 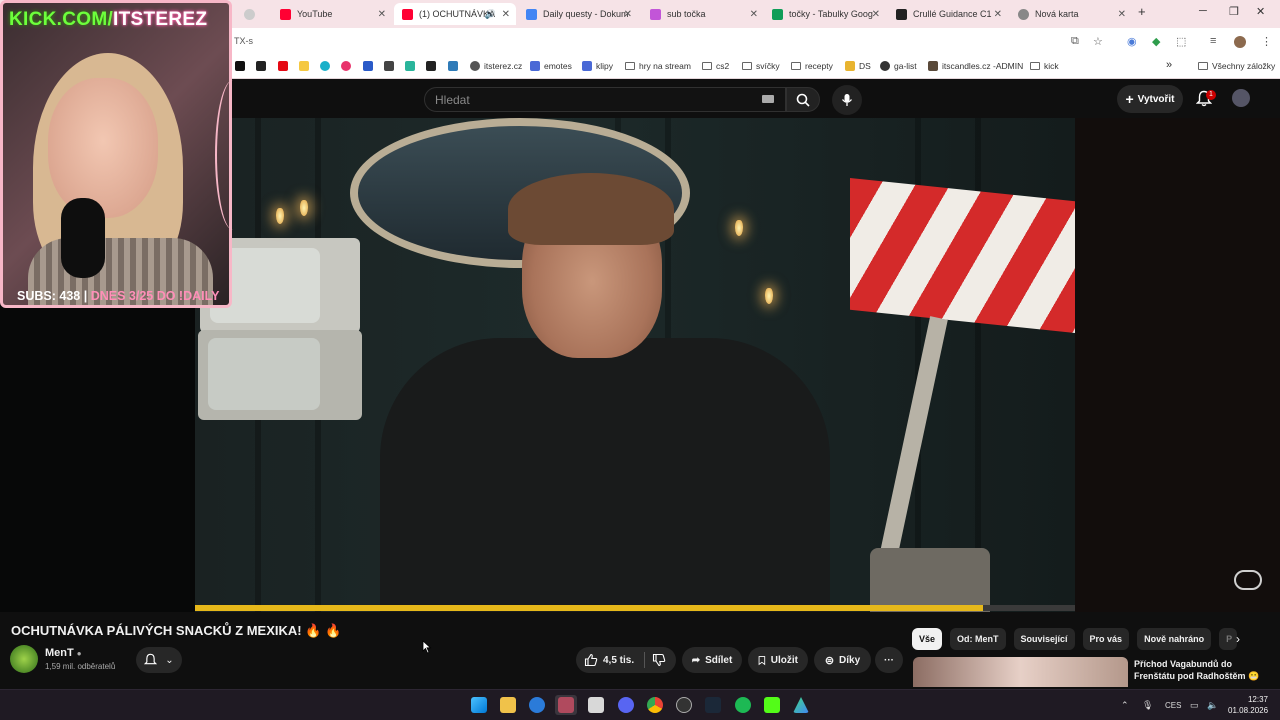 I want to click on channel-name: MenT ●, so click(x=63, y=653).